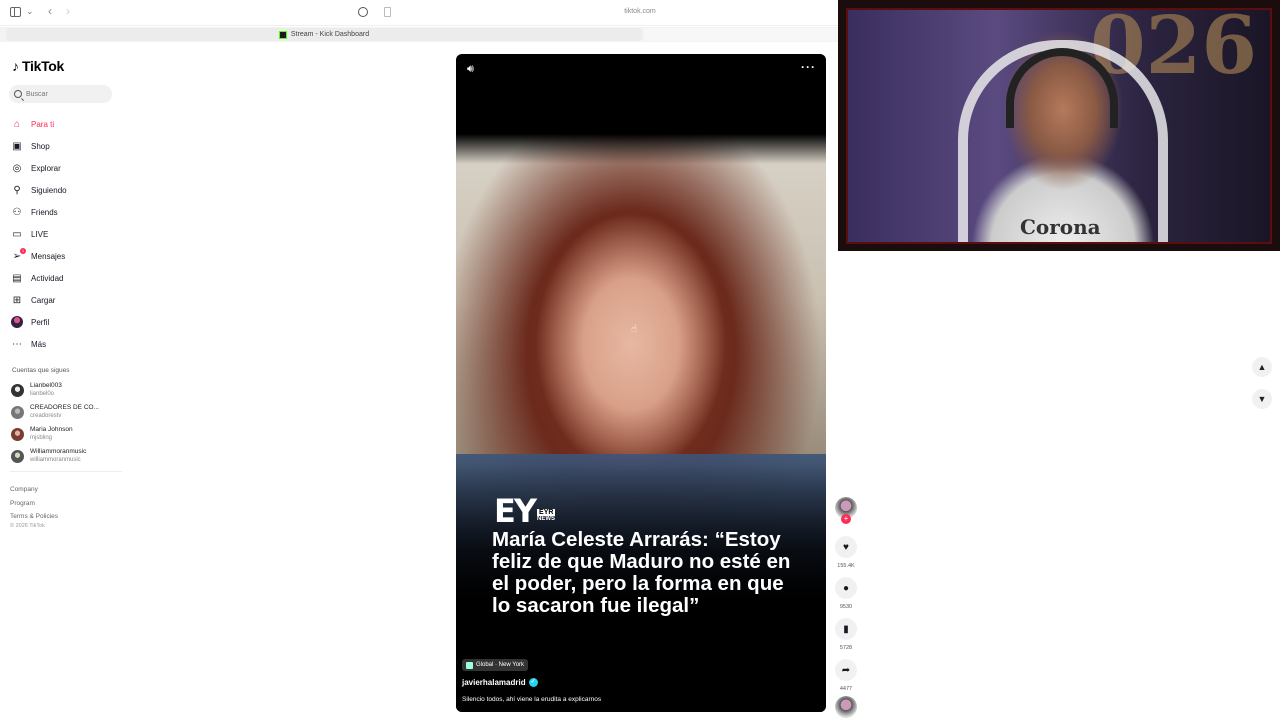 The image size is (1280, 720). What do you see at coordinates (51, 429) in the screenshot?
I see `account-name: Maria Johnson` at bounding box center [51, 429].